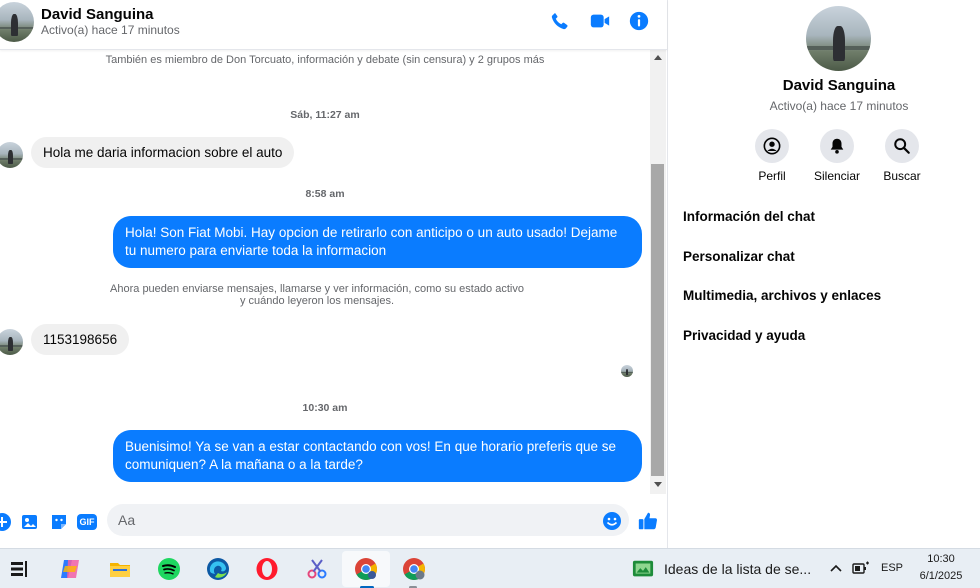 The height and width of the screenshot is (588, 980). I want to click on profile-button-label: Perfil, so click(772, 176).